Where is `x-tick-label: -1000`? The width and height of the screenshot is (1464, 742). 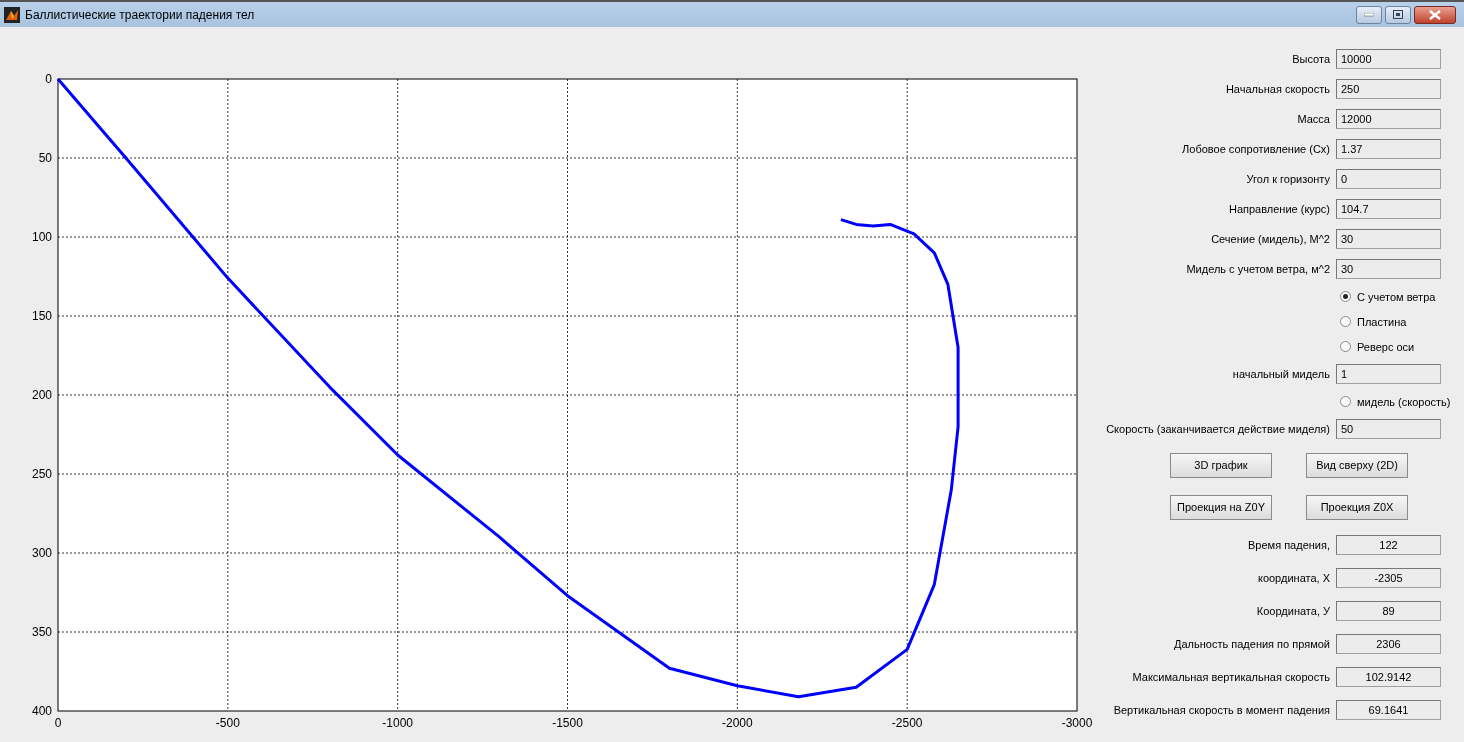
x-tick-label: -1000 is located at coordinates (397, 723).